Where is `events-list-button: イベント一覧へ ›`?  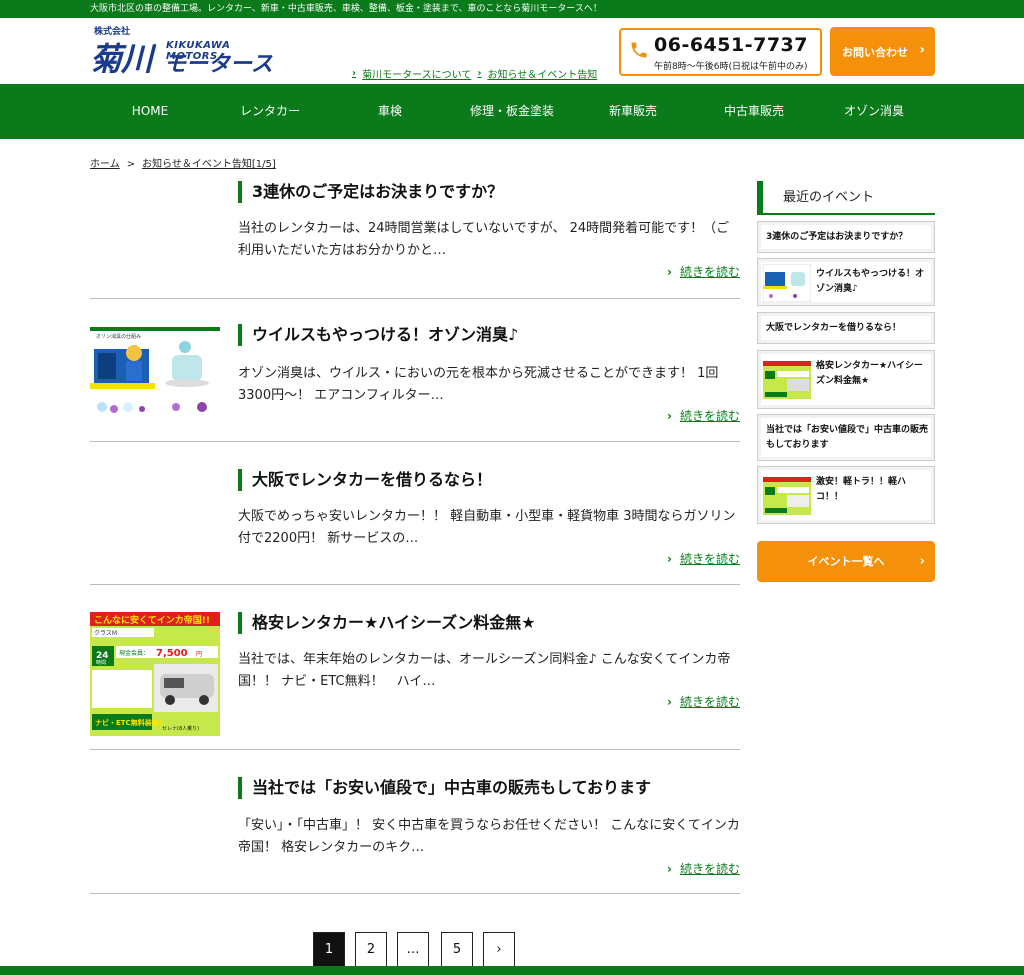 events-list-button: イベント一覧へ › is located at coordinates (846, 561).